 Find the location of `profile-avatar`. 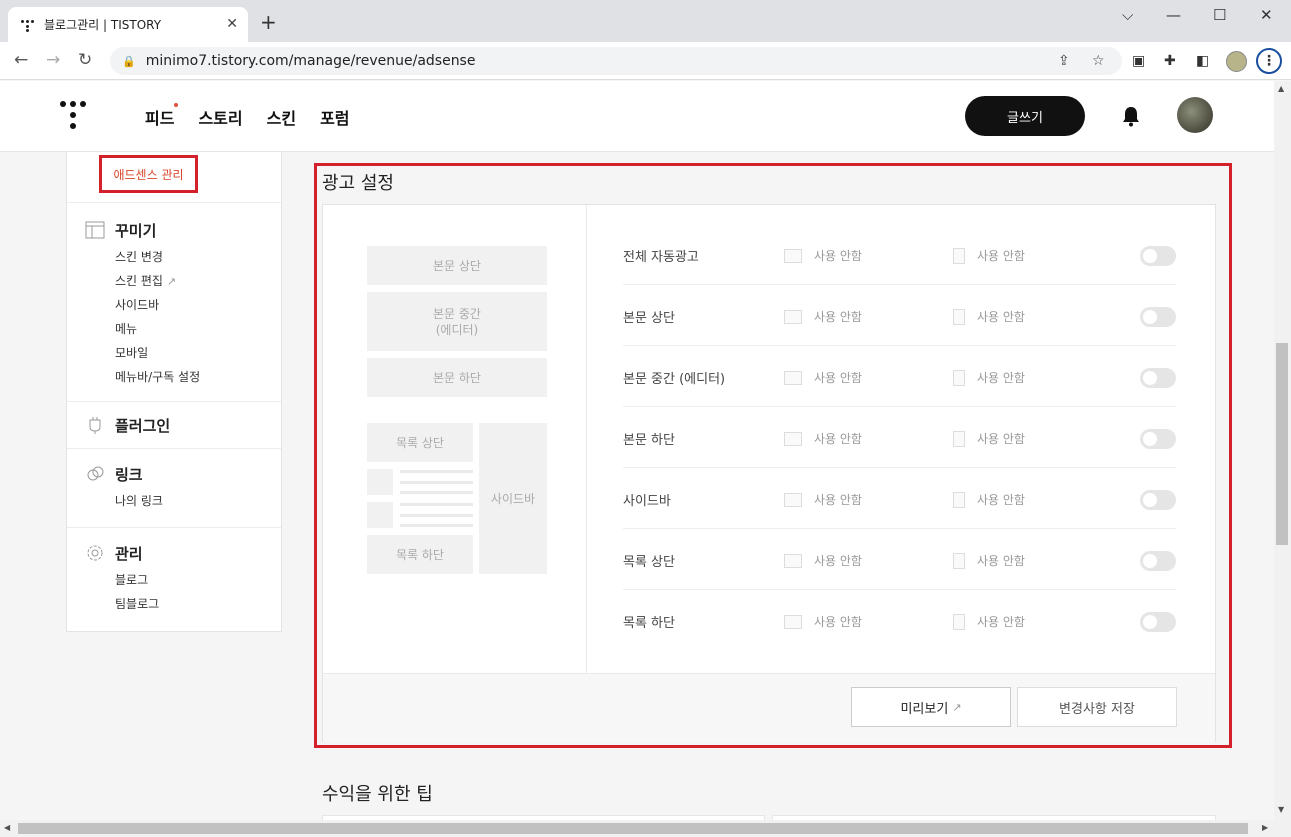

profile-avatar is located at coordinates (1236, 61).